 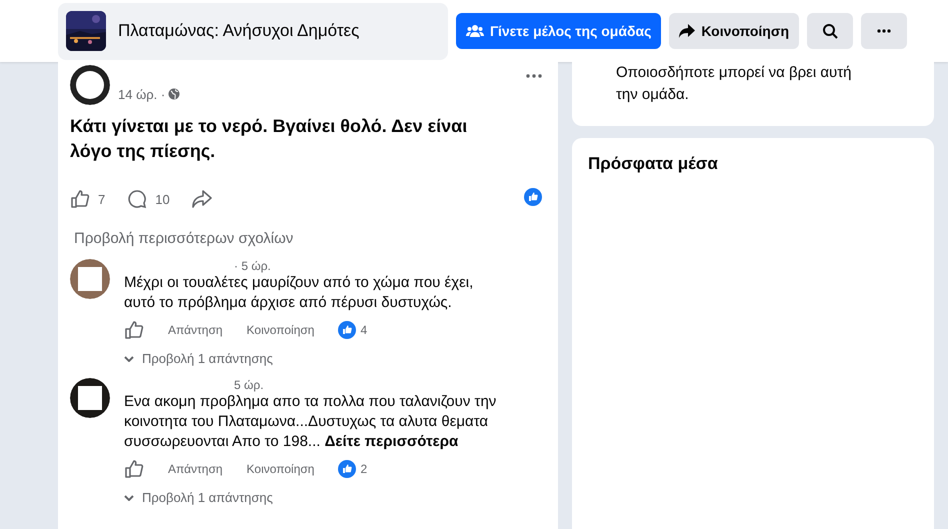 I want to click on search-button, so click(x=830, y=31).